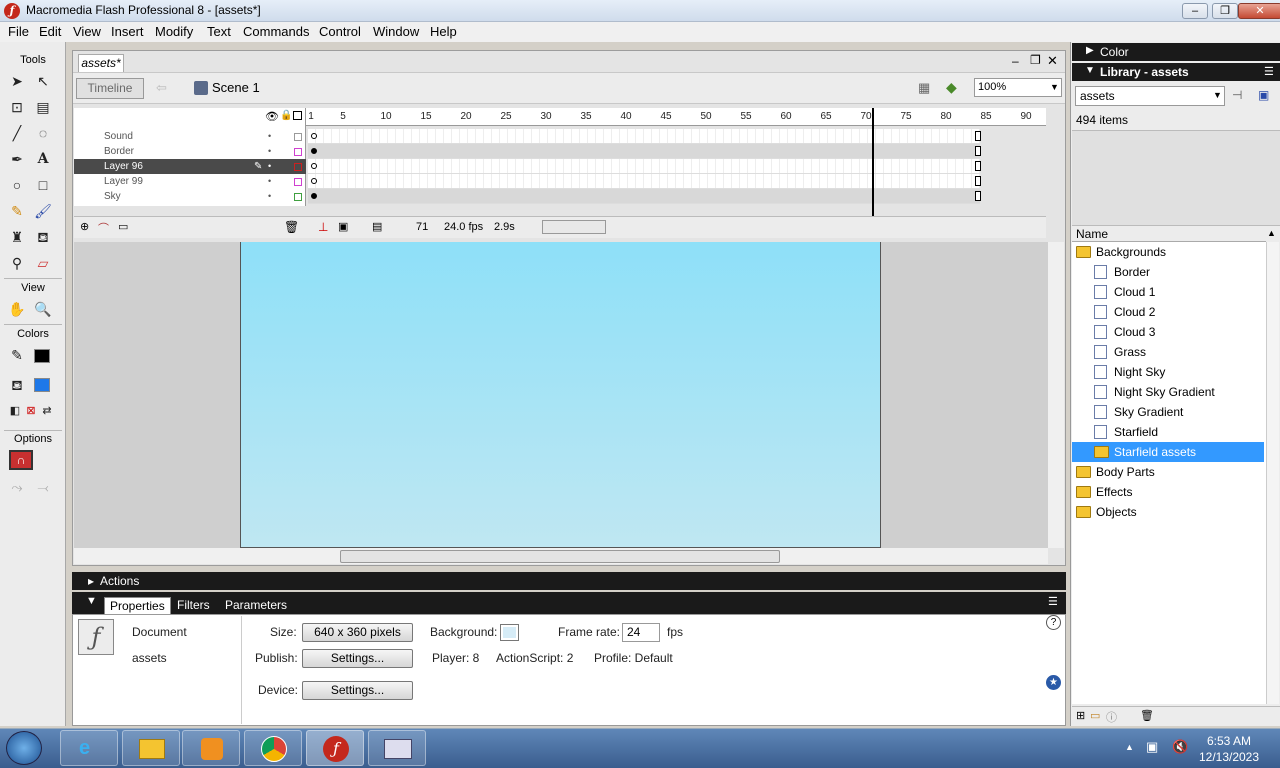 Image resolution: width=1280 pixels, height=768 pixels. What do you see at coordinates (1217, 95) in the screenshot?
I see `chevron-down-icon: ▼` at bounding box center [1217, 95].